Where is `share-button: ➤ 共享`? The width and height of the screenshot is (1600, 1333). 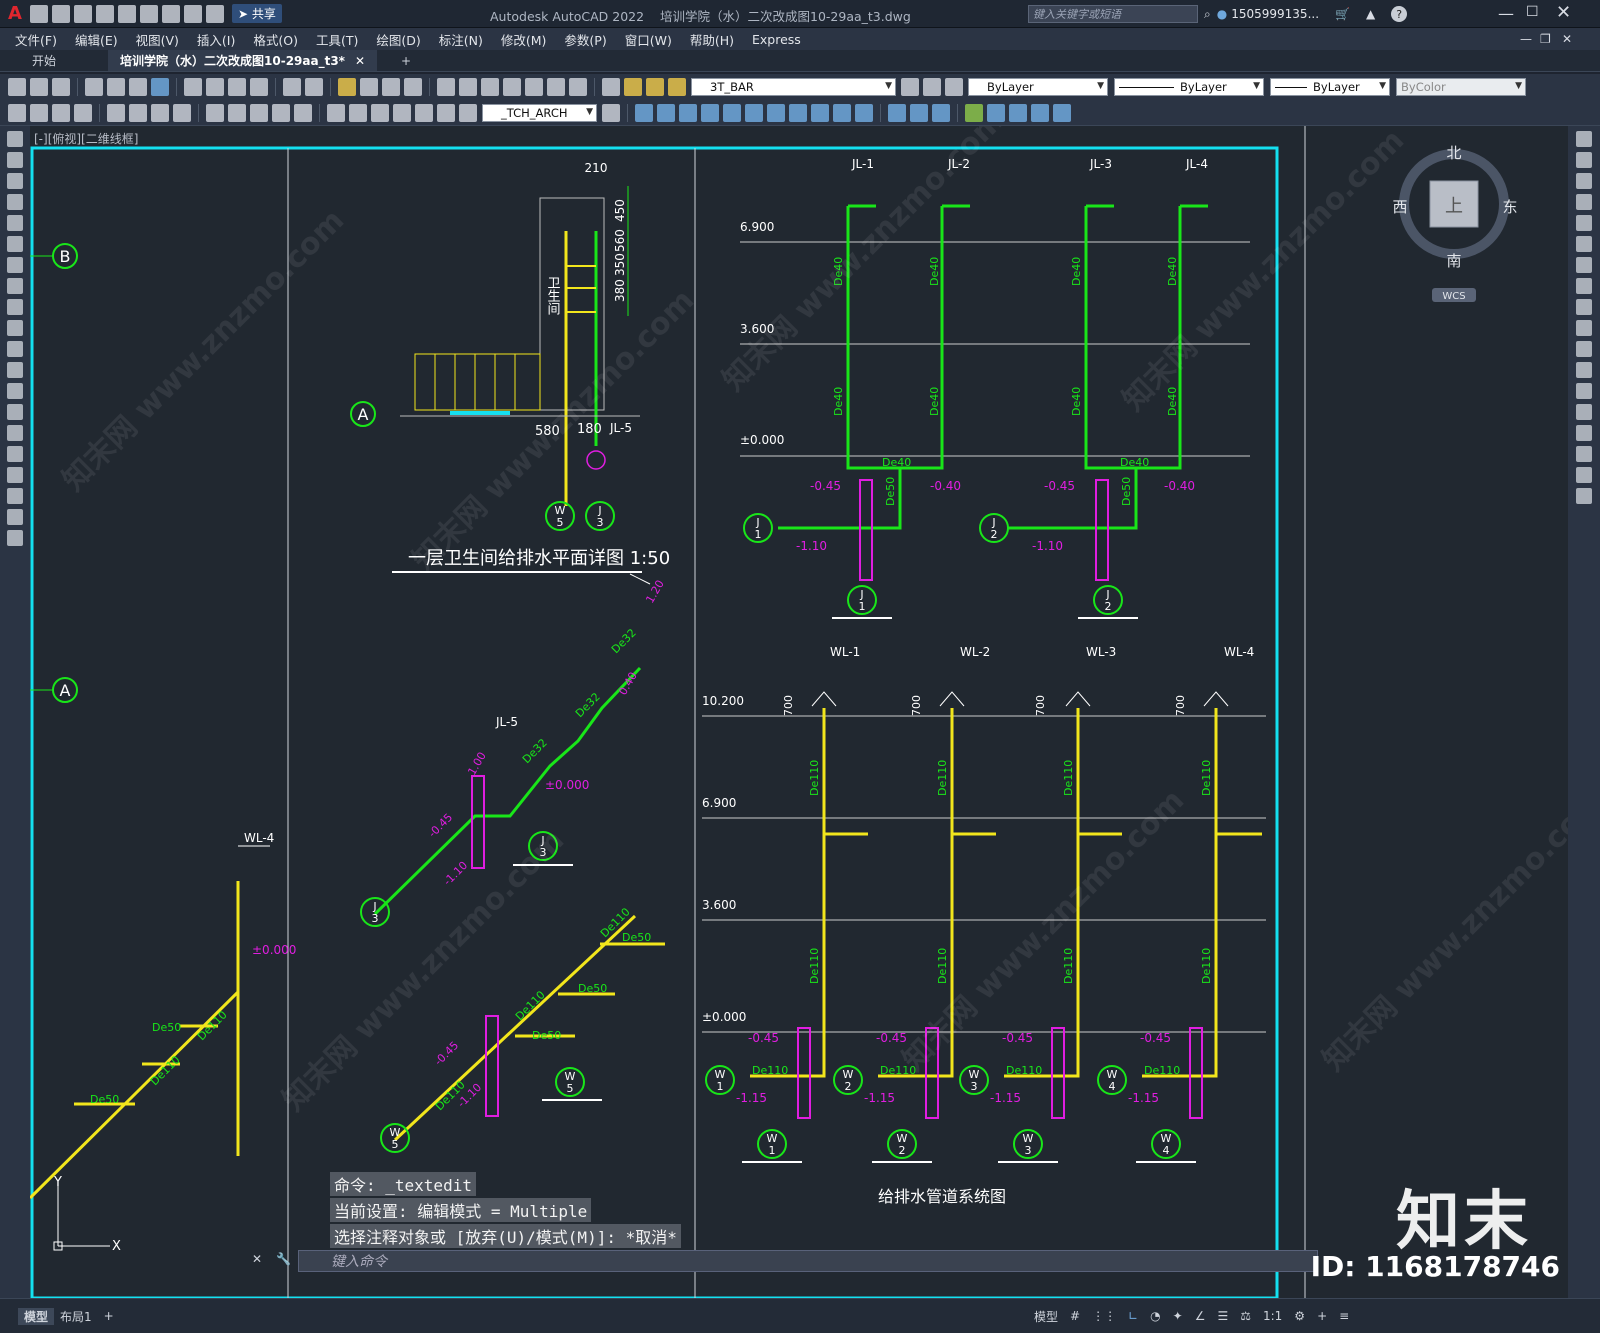 share-button: ➤ 共享 is located at coordinates (256, 13).